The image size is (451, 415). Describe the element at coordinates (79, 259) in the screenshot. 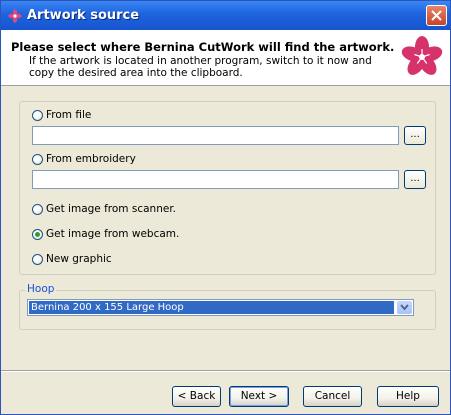

I see `radio-label: New graphic` at that location.